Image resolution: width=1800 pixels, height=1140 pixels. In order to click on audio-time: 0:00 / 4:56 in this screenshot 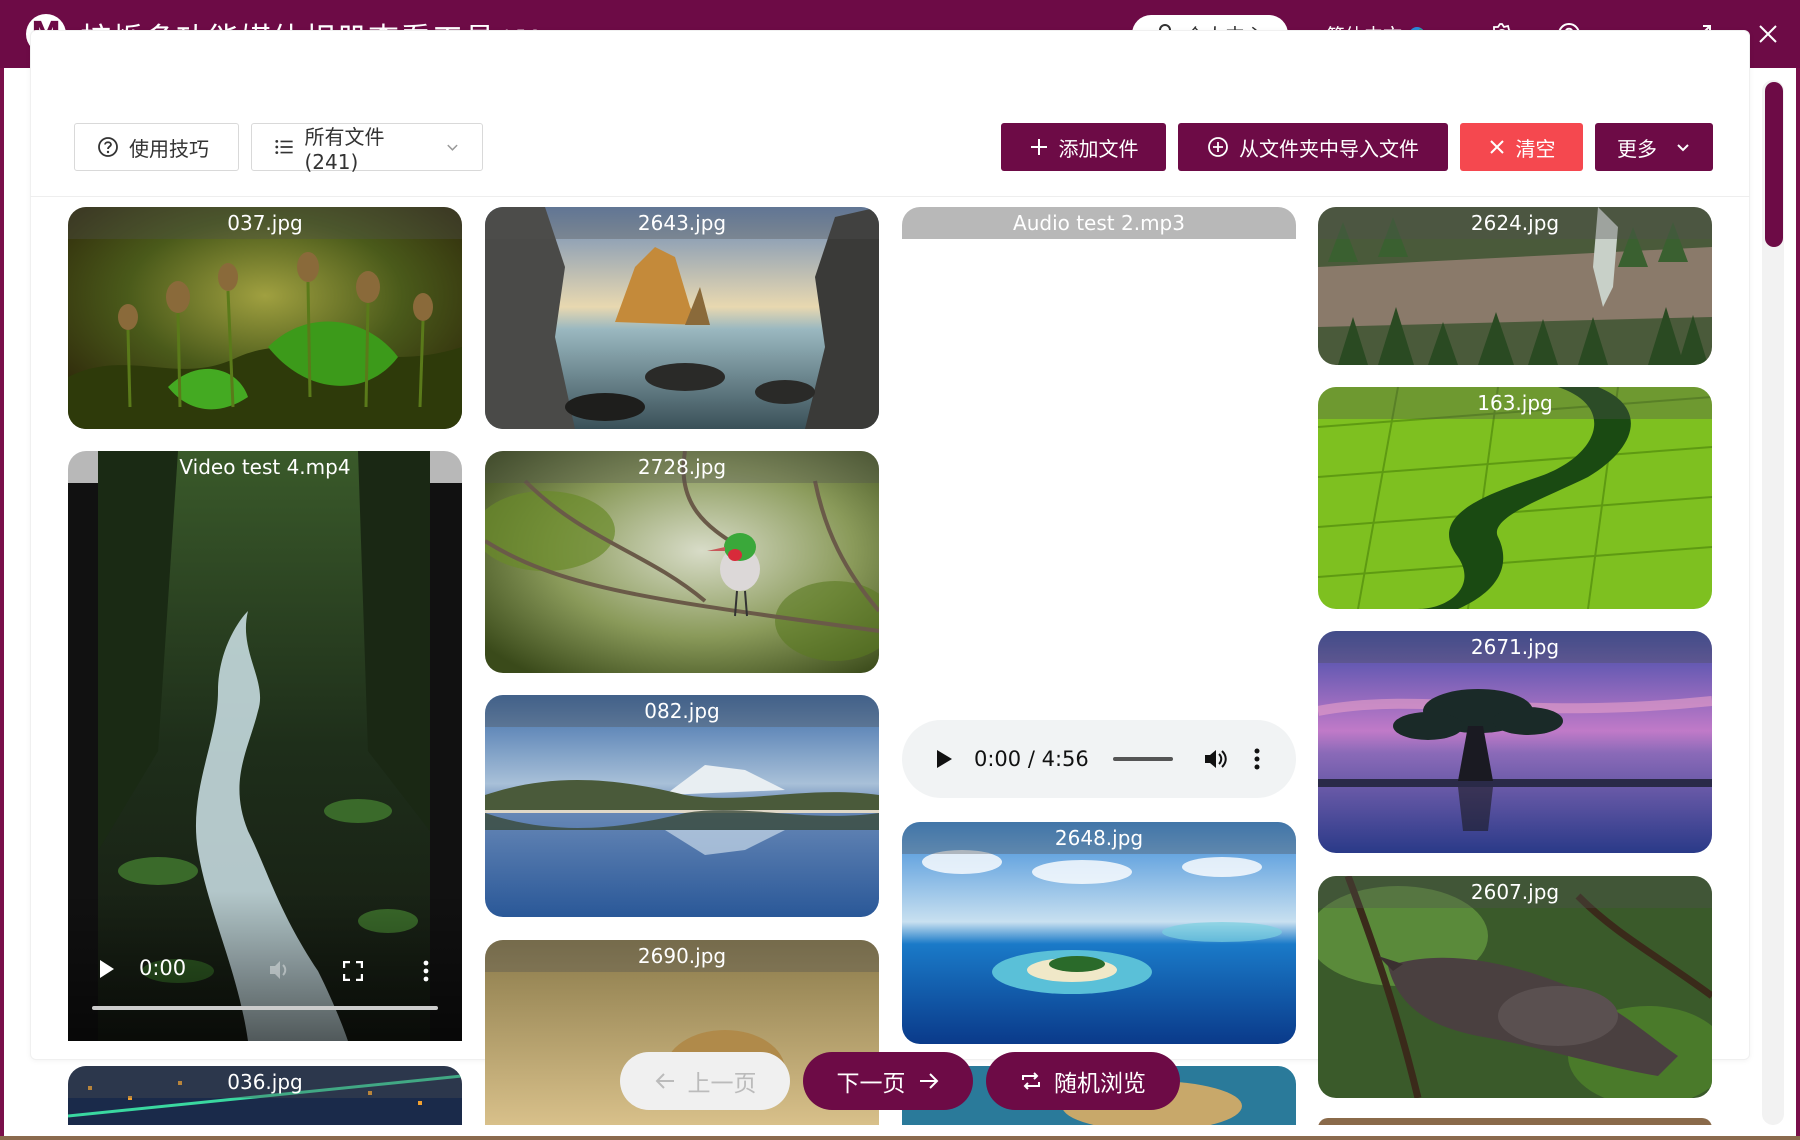, I will do `click(1031, 759)`.